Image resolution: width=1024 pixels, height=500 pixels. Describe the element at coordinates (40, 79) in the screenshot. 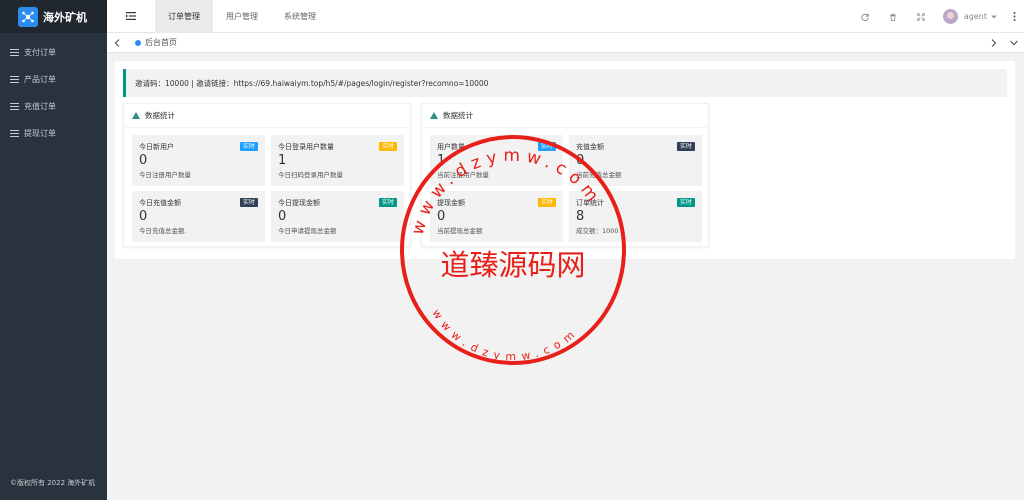

I see `sidebar-item-label: 产品订单` at that location.